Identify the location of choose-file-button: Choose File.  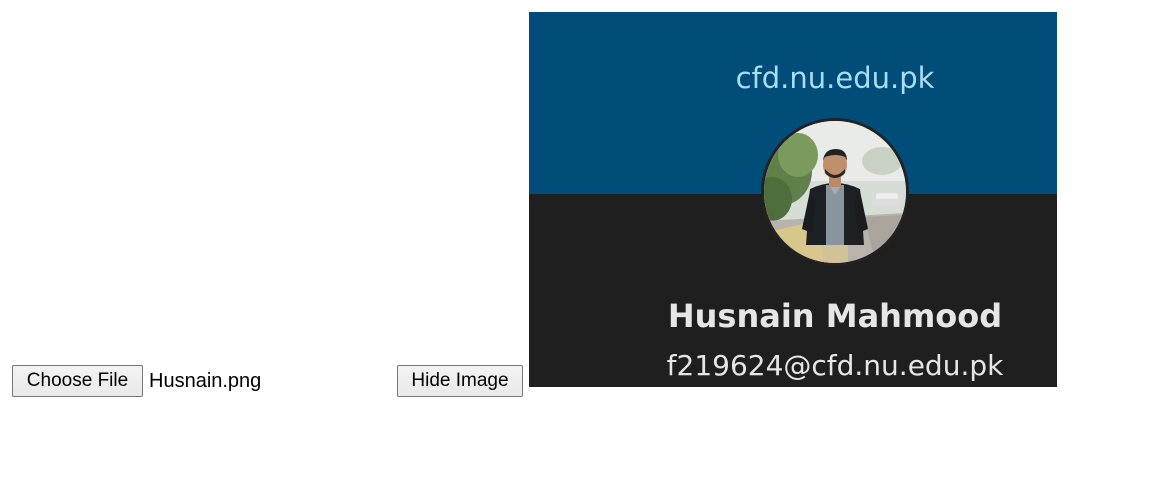
(77, 381).